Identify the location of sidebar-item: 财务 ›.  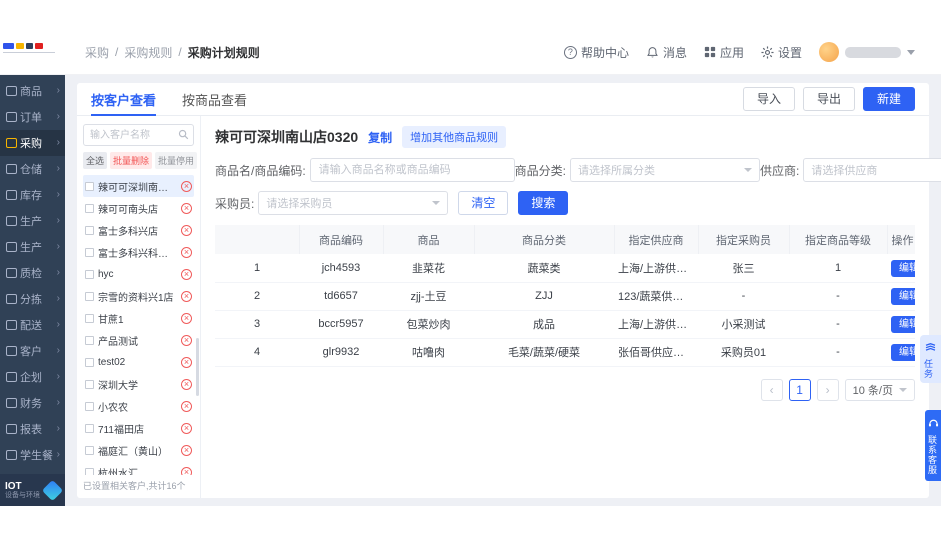
(32, 403).